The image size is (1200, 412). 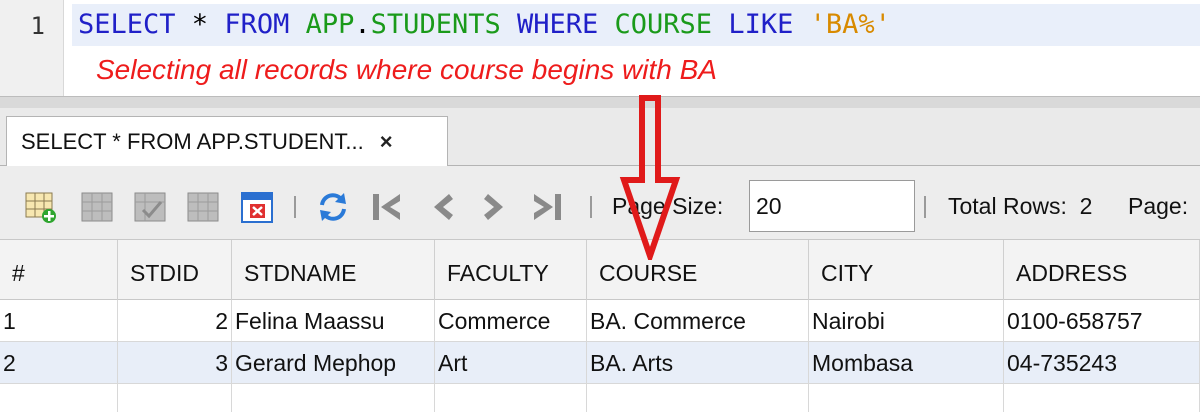 What do you see at coordinates (495, 207) in the screenshot?
I see `next-page-icon` at bounding box center [495, 207].